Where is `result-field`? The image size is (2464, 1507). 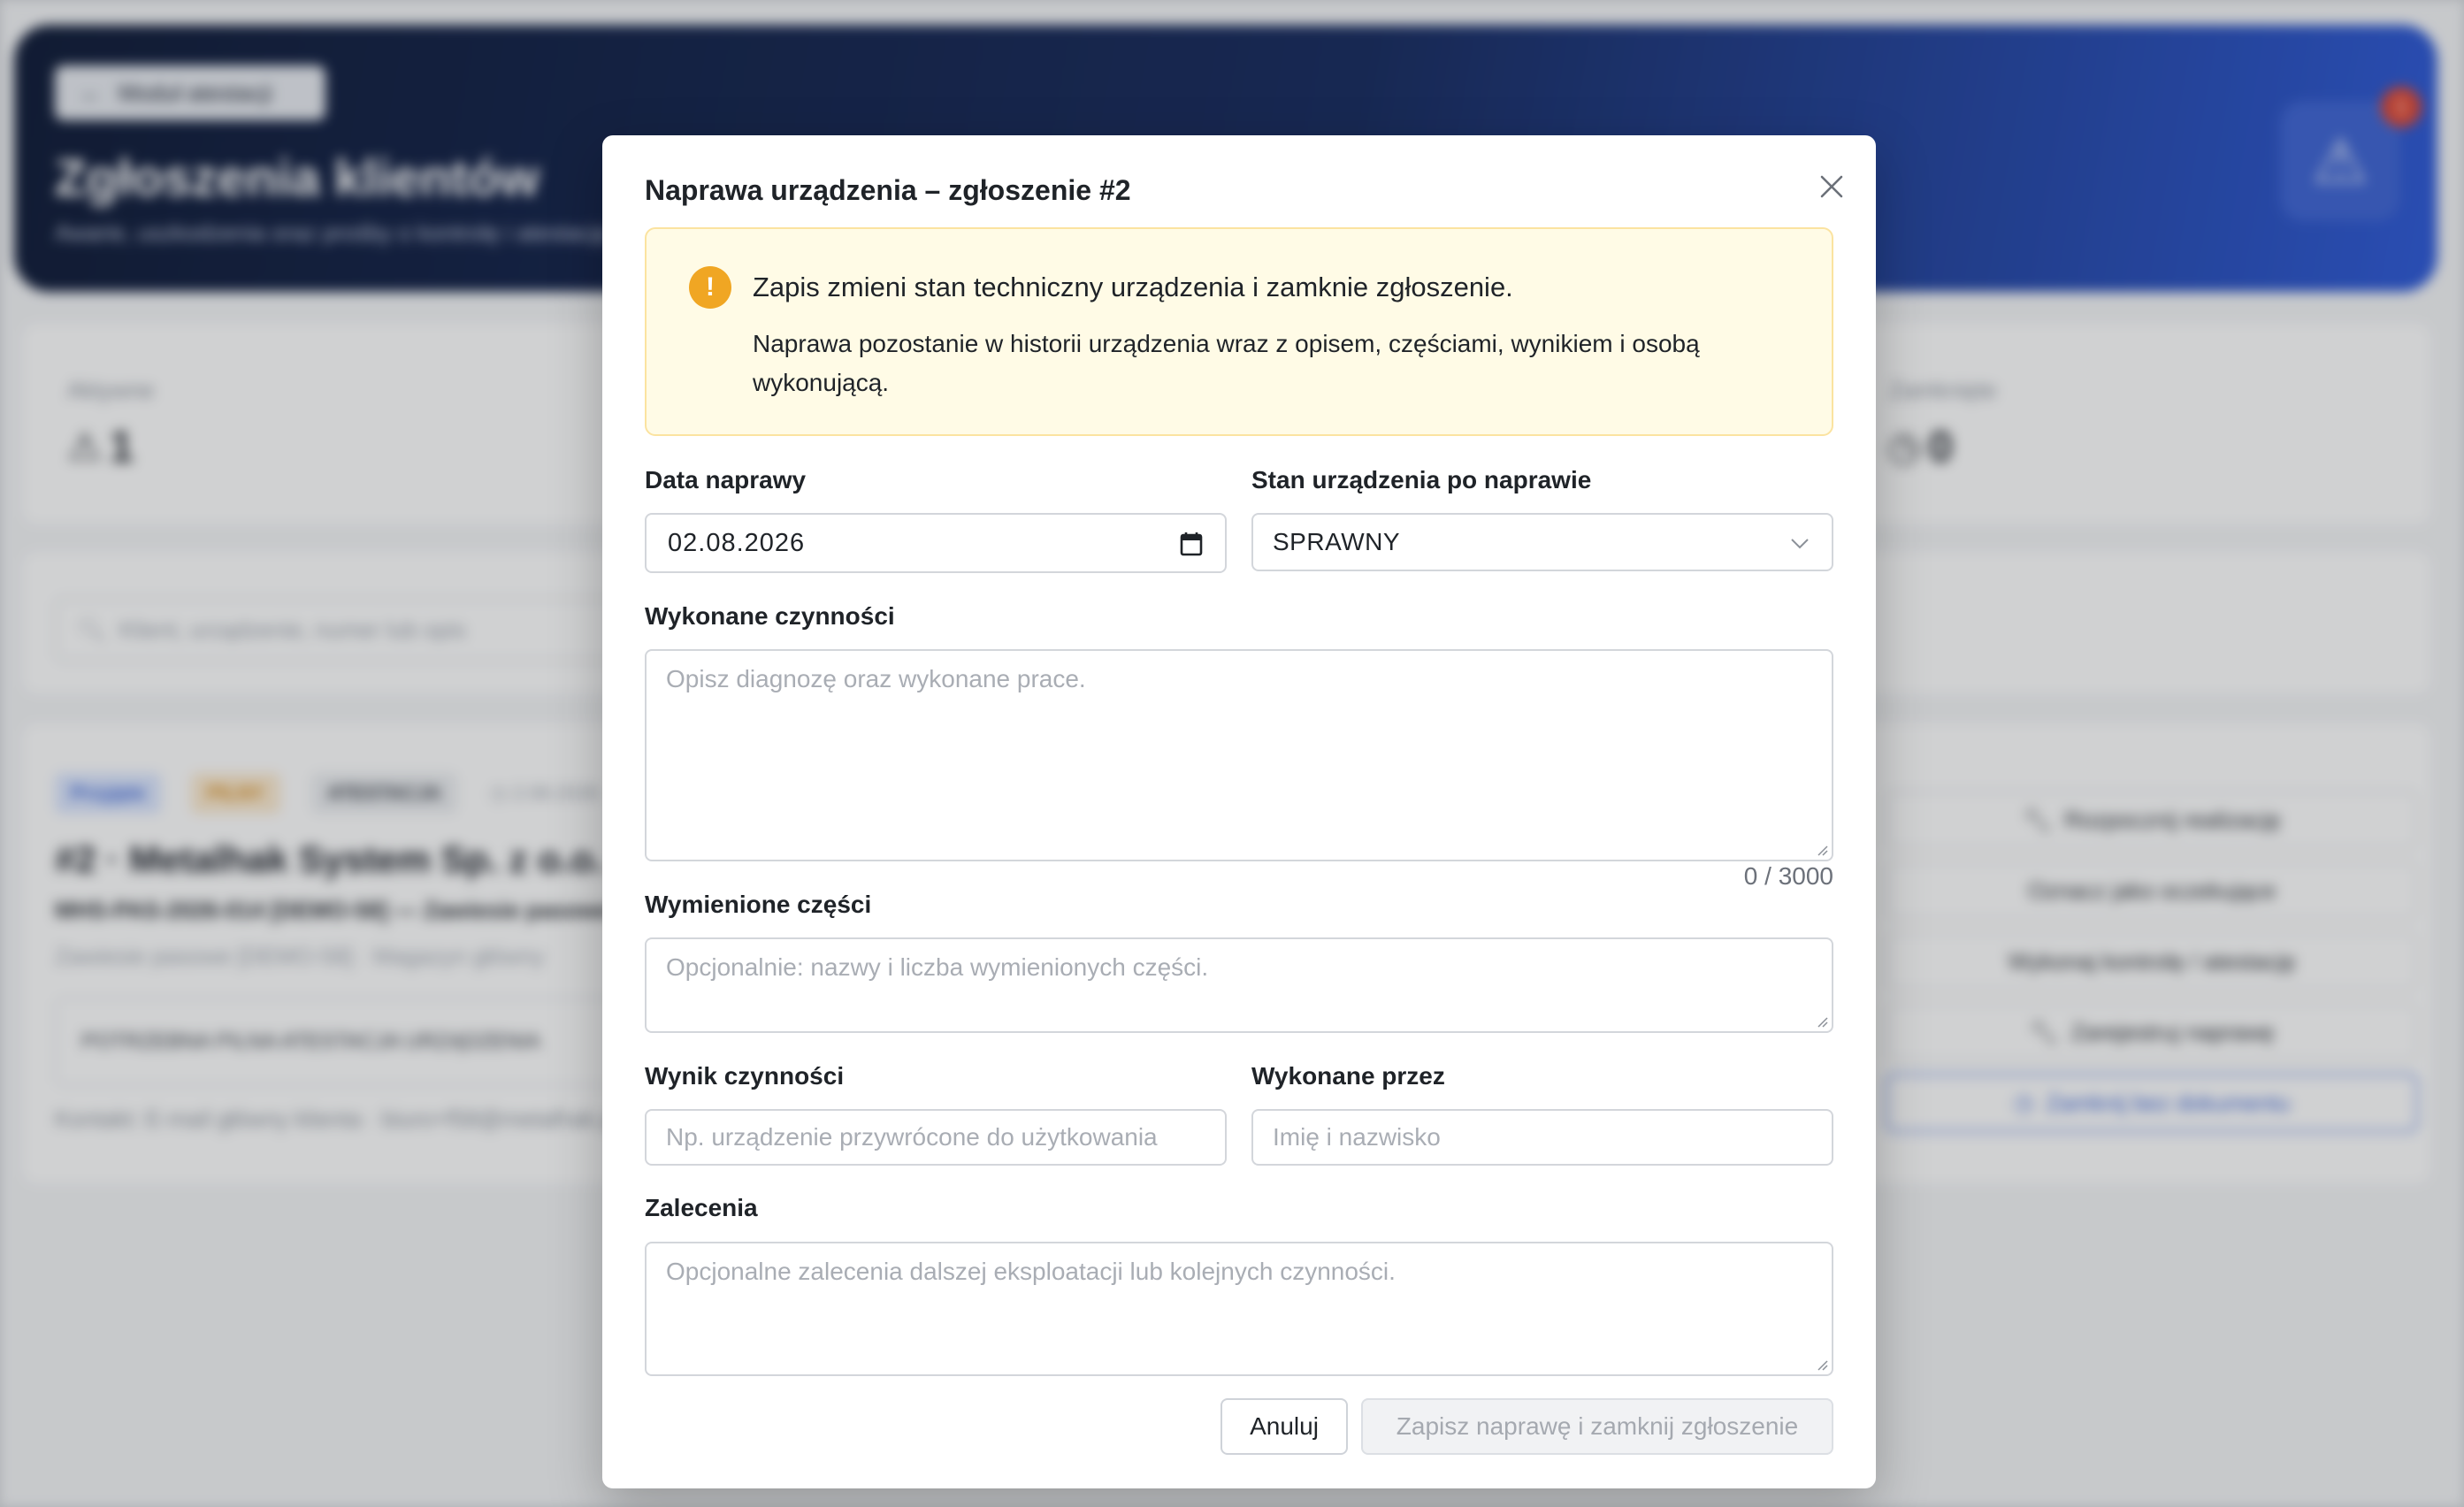 result-field is located at coordinates (936, 1137).